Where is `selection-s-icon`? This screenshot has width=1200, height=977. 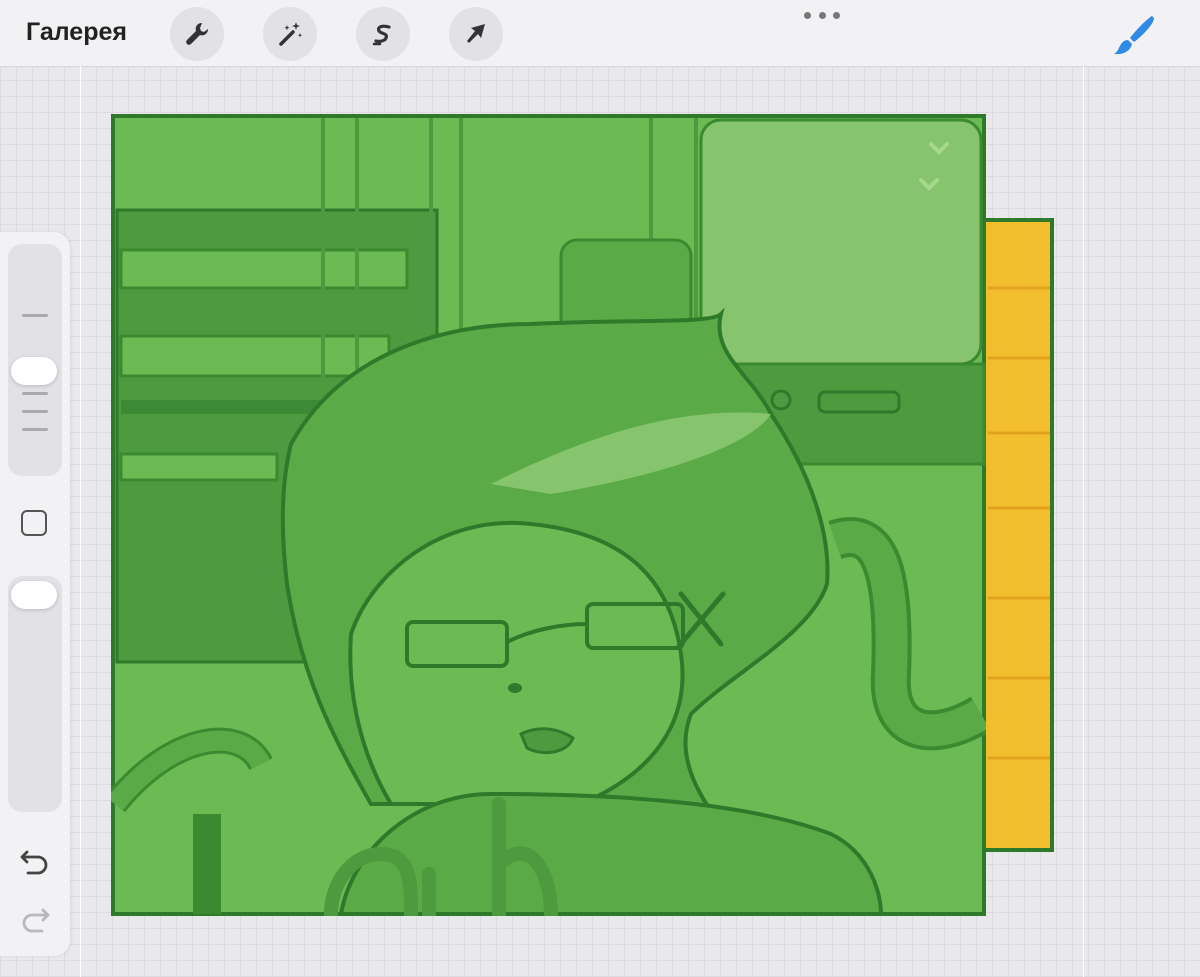 selection-s-icon is located at coordinates (381, 35).